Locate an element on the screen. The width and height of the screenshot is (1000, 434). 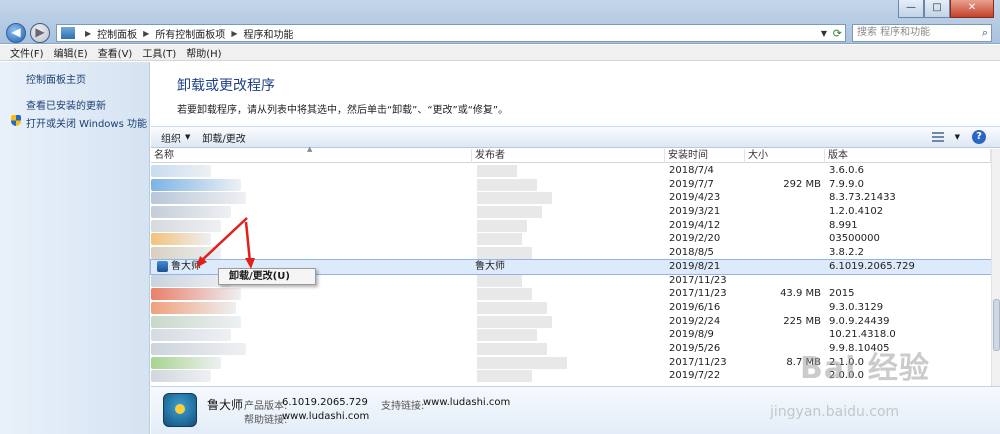
cell-version: 3.8.2.2 is located at coordinates (846, 253).